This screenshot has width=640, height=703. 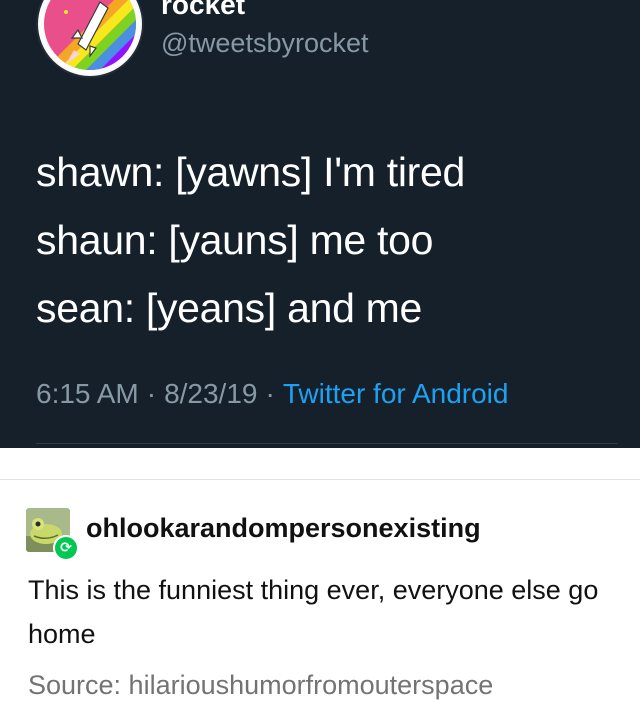 I want to click on reblog-username: ohlookarandompersonexisting, so click(x=283, y=528).